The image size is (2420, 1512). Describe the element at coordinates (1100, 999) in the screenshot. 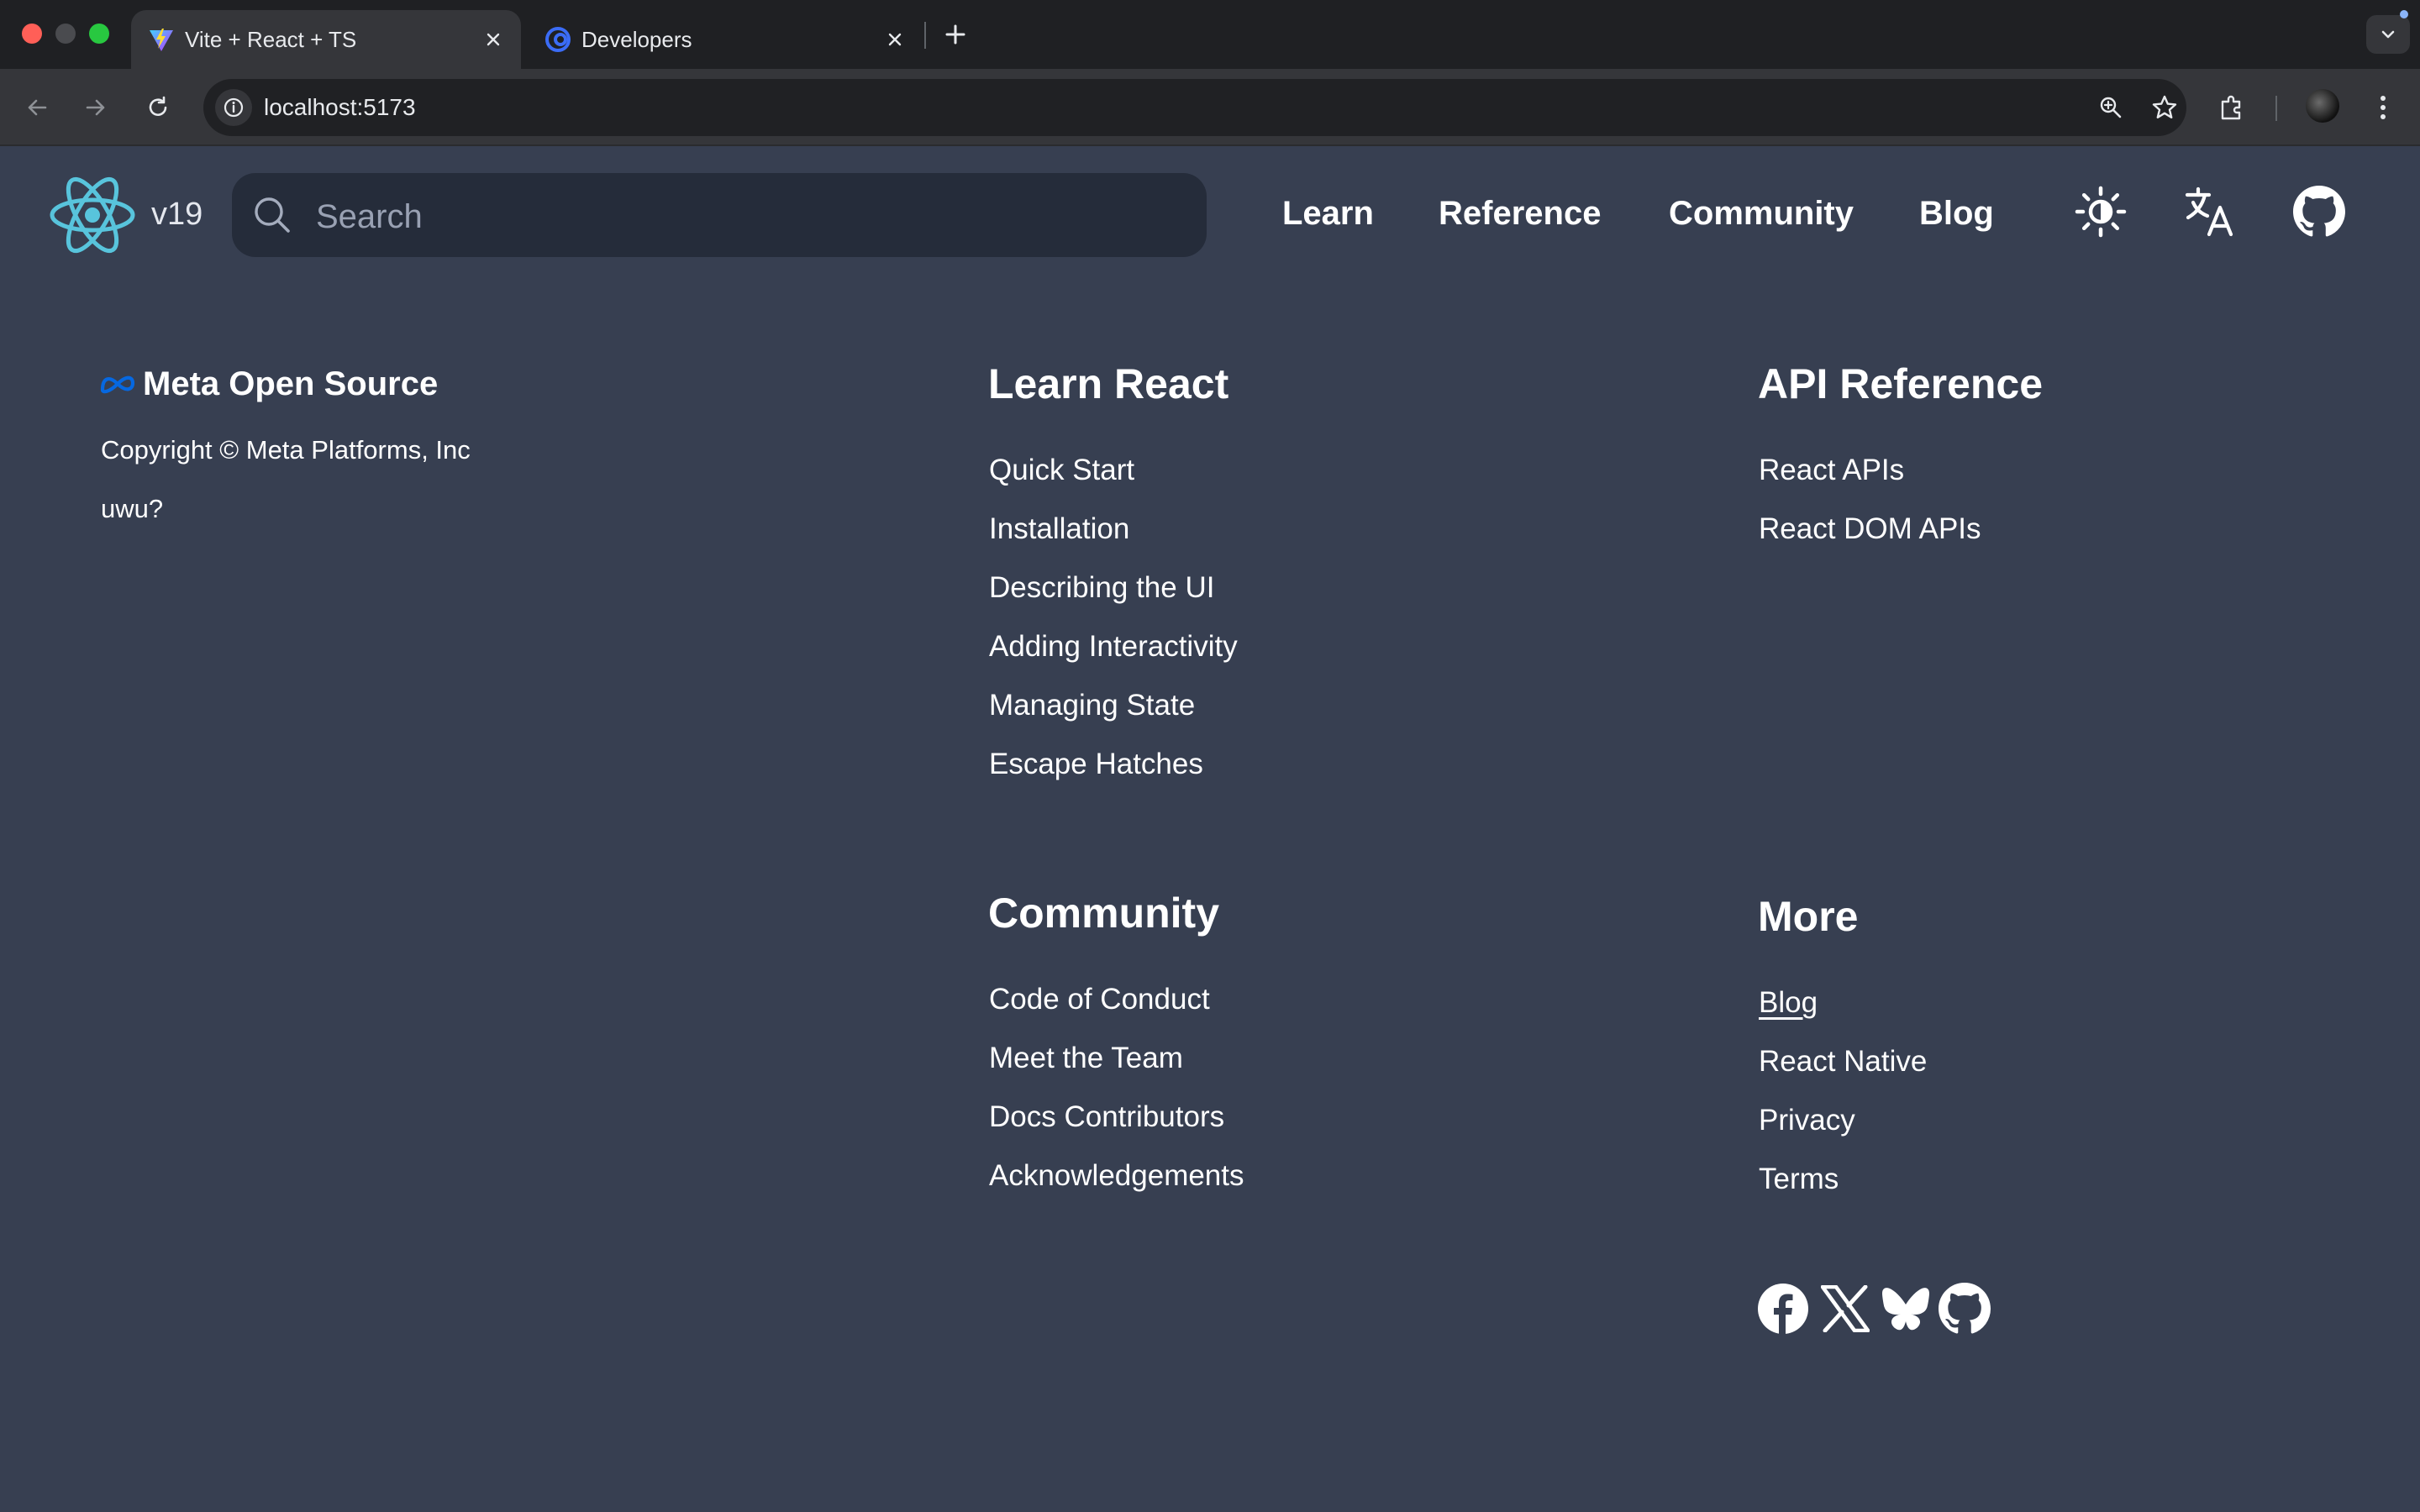

I see `footer-link: Code of Conduct` at that location.